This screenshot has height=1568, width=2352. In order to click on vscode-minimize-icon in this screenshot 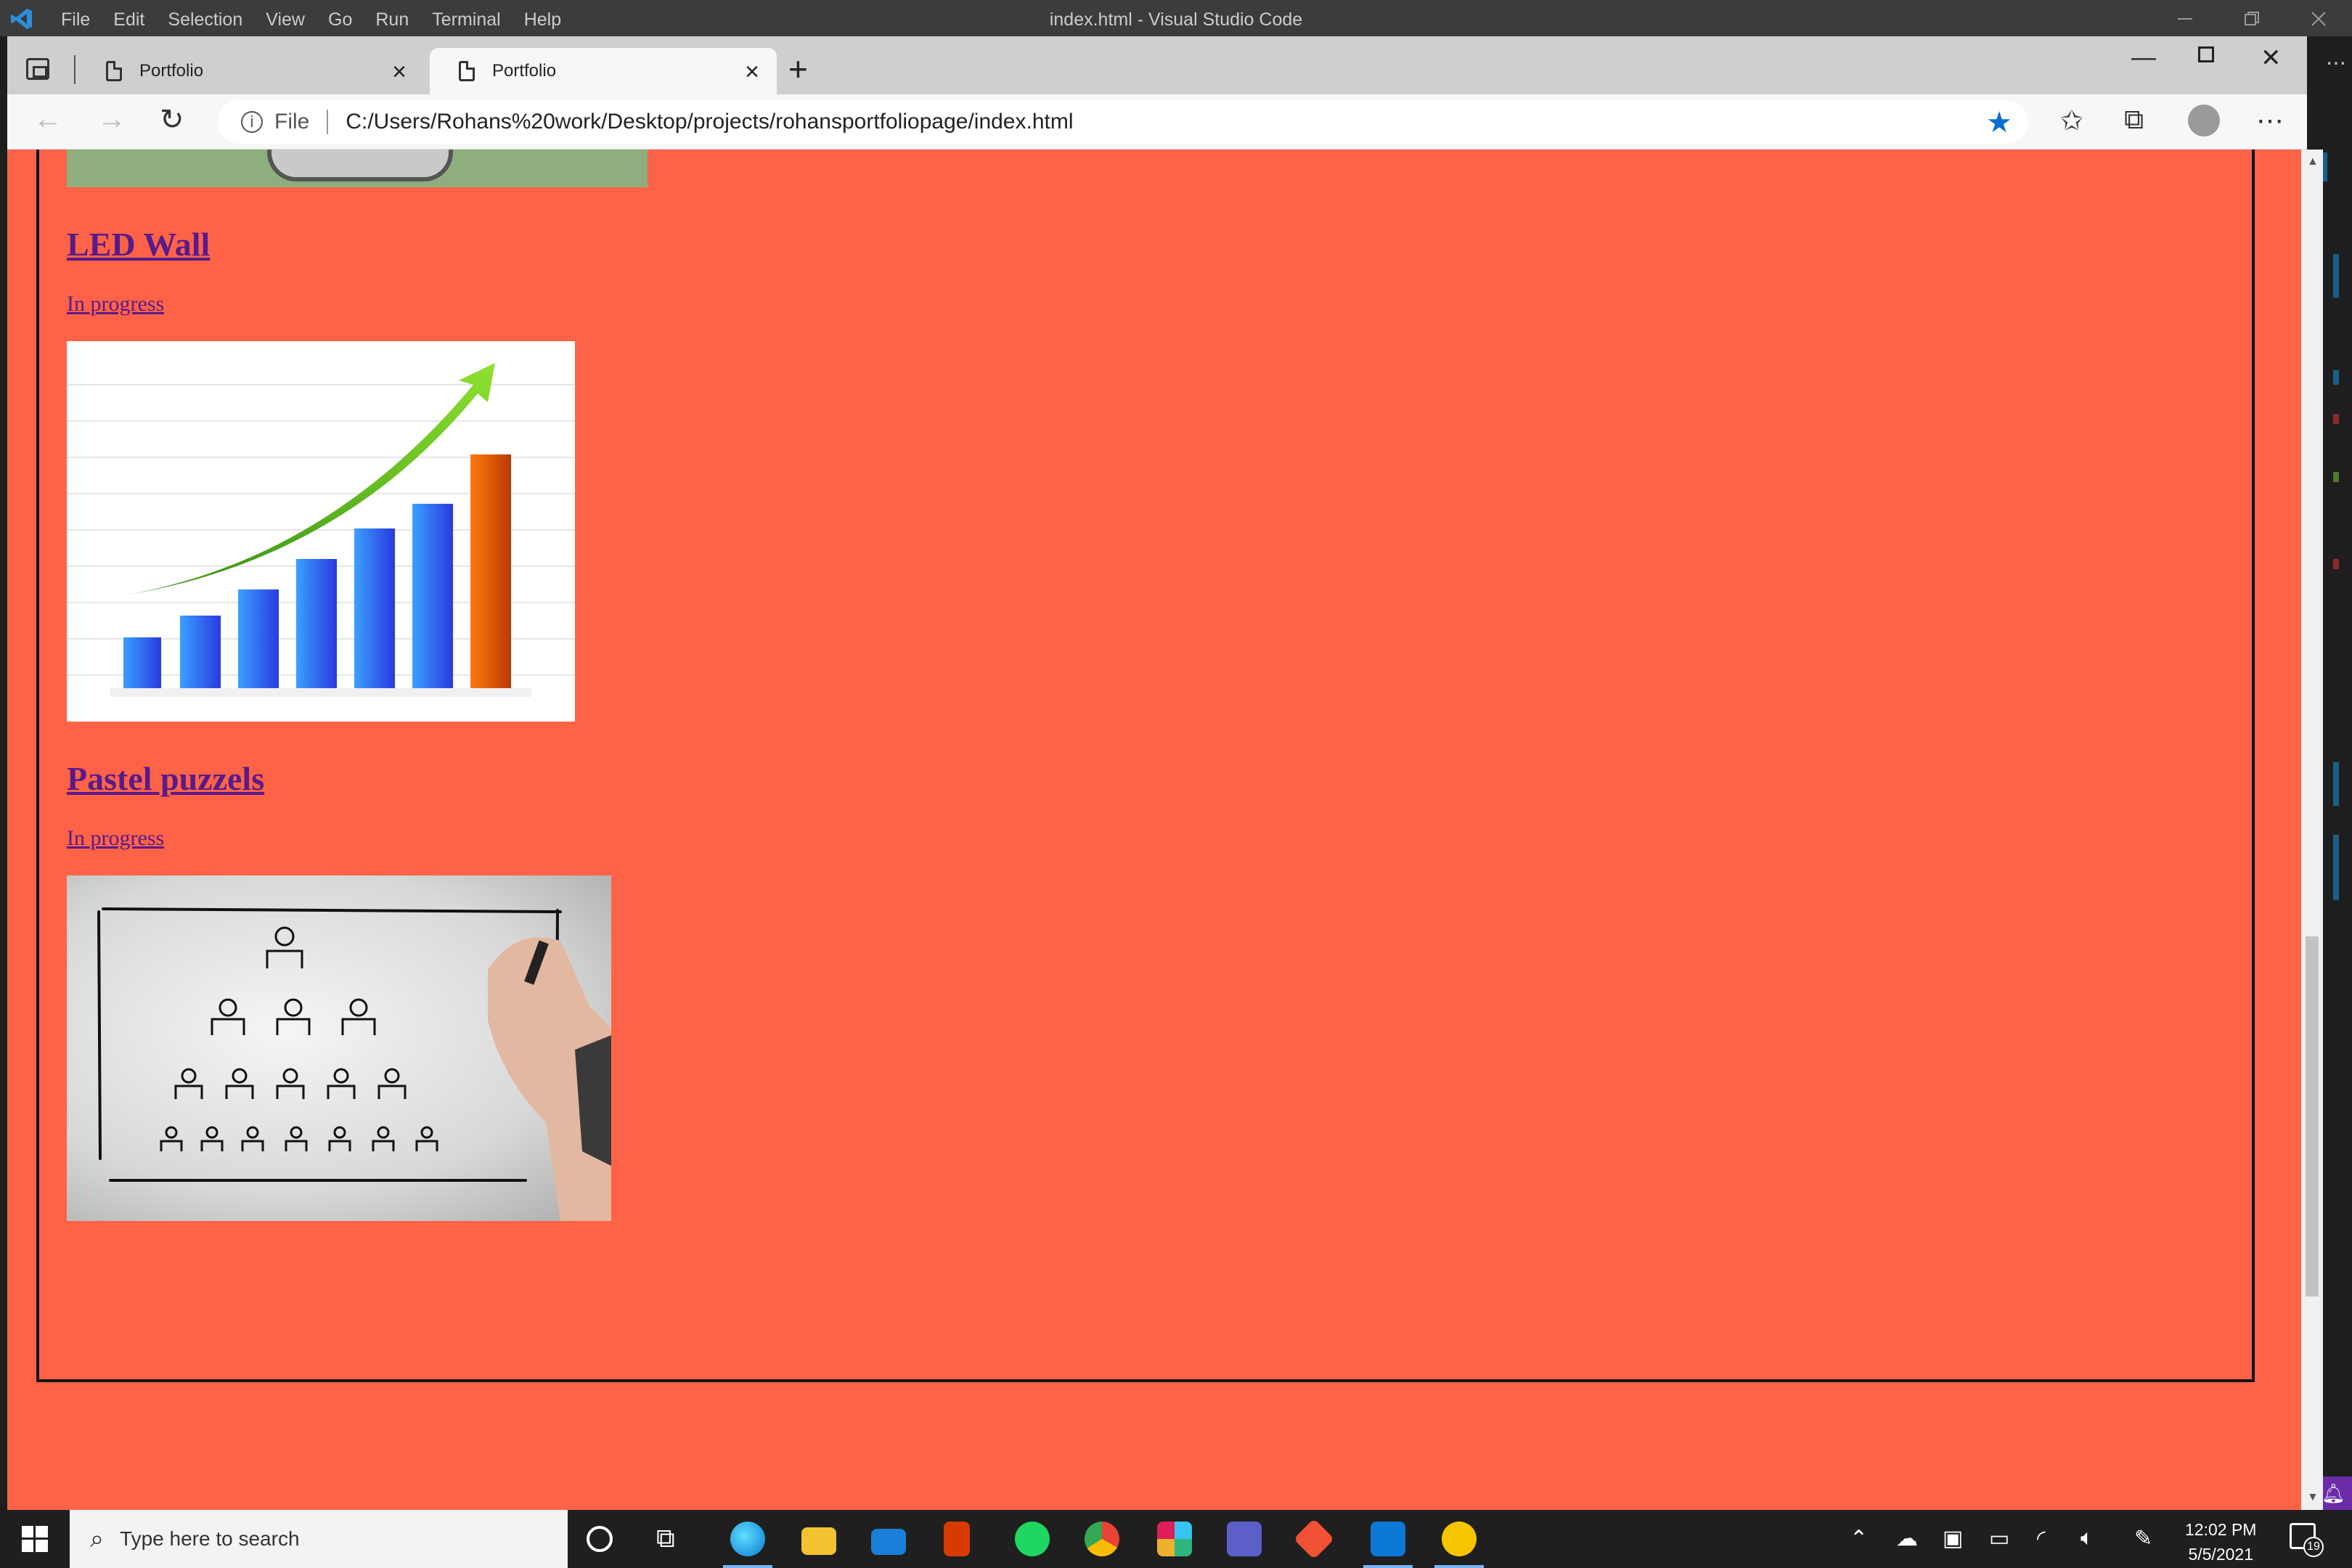, I will do `click(2185, 19)`.